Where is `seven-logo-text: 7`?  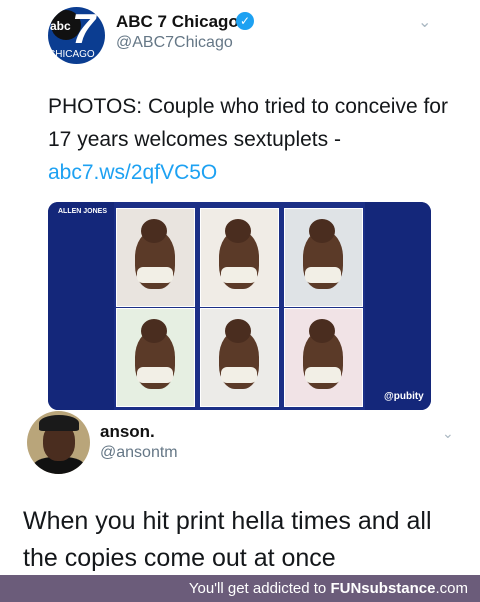
seven-logo-text: 7 is located at coordinates (84, 29).